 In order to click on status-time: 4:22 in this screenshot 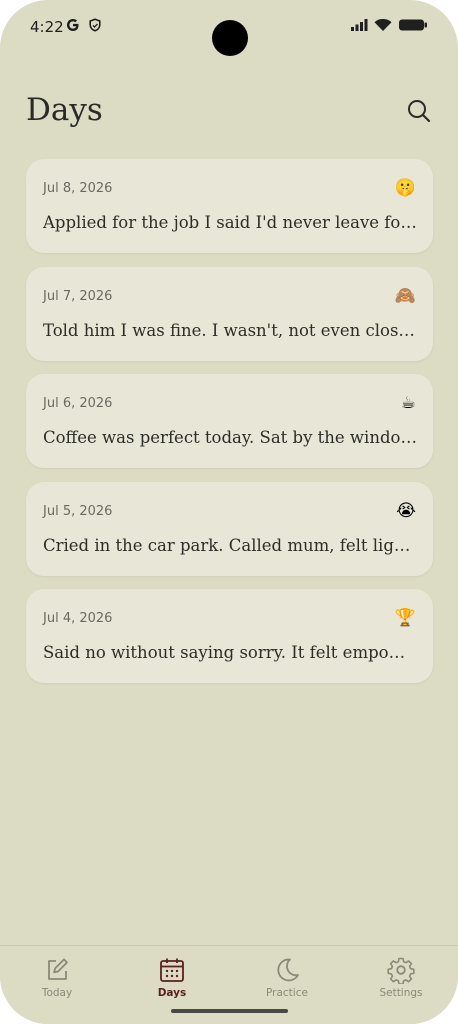, I will do `click(47, 27)`.